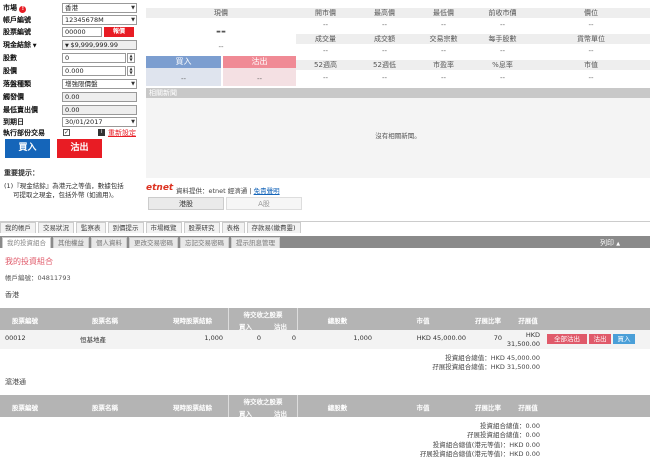 The image size is (650, 462). I want to click on disclaimer-link: 免責聲明, so click(267, 191).